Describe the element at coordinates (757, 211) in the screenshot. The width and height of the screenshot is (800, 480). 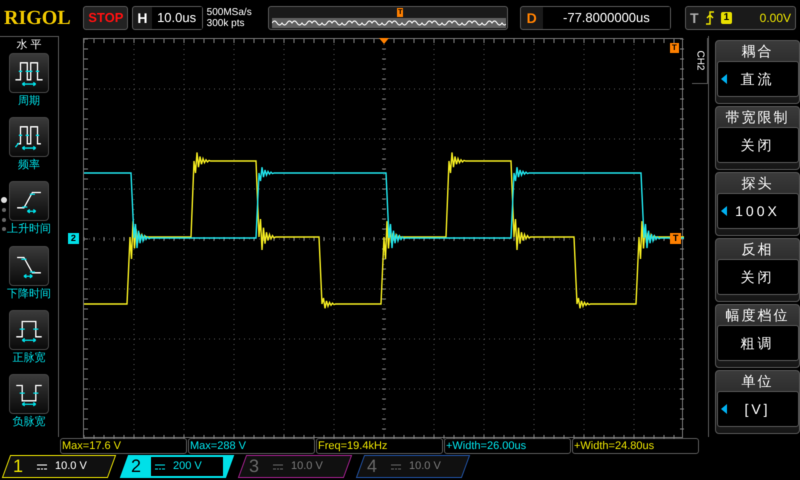
I see `softkey-value: 100X` at that location.